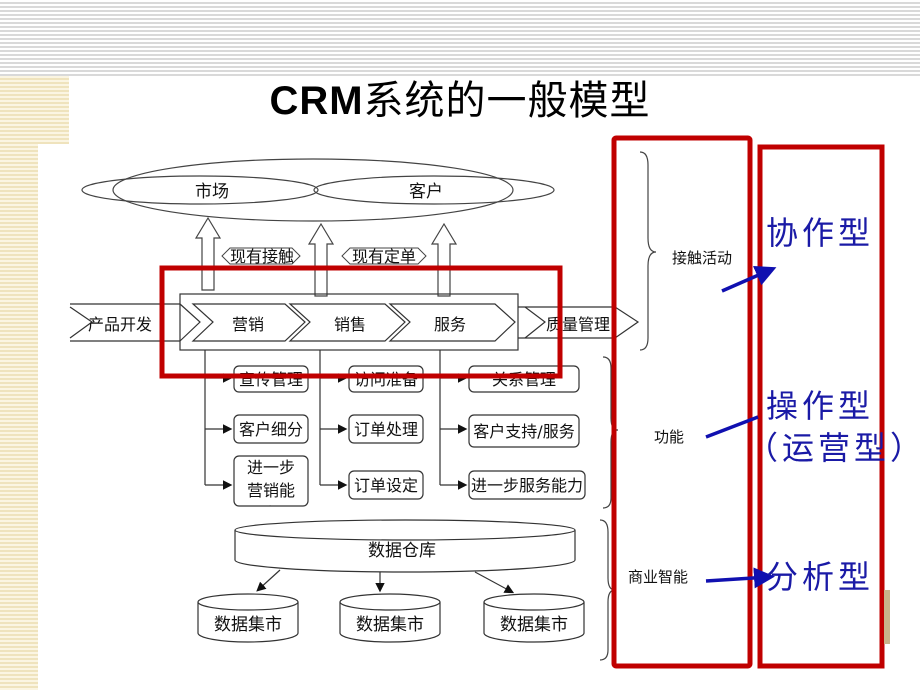 The height and width of the screenshot is (690, 920). What do you see at coordinates (262, 256) in the screenshot?
I see `existing-contact-label: 现有接触` at bounding box center [262, 256].